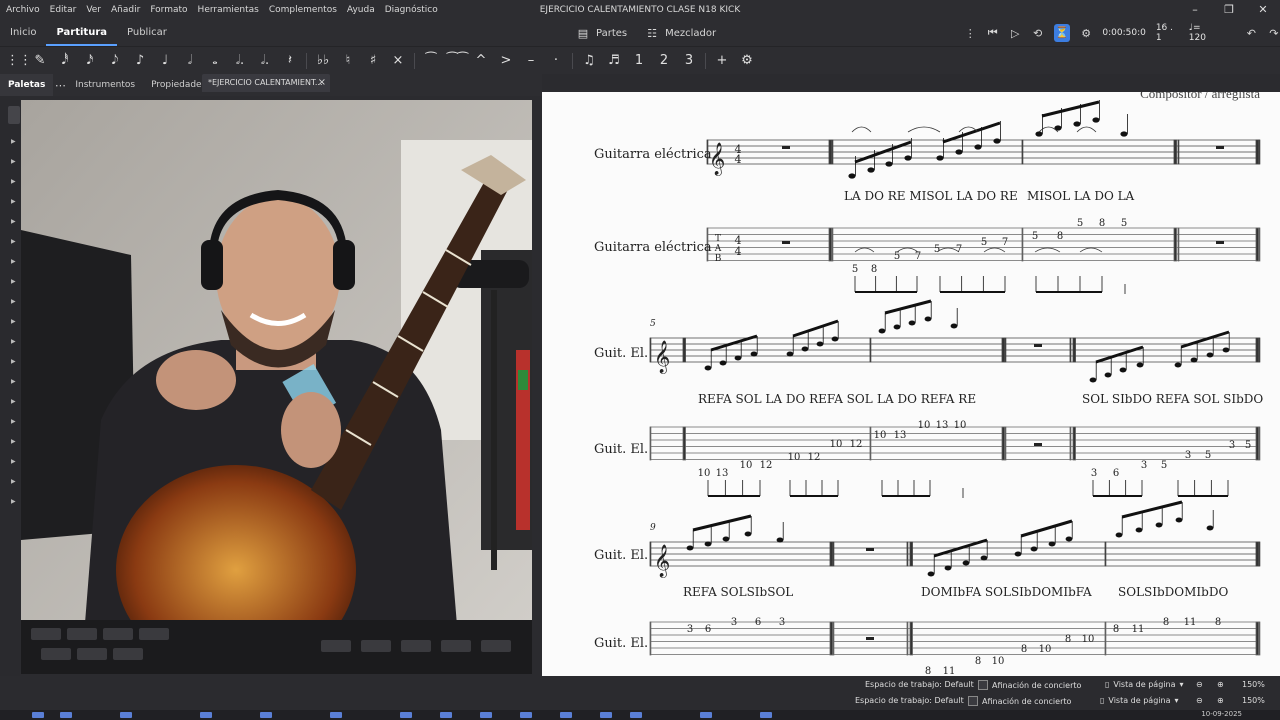 This screenshot has height=720, width=1280. Describe the element at coordinates (614, 60) in the screenshot. I see `toolbar-tool-22-icon: ♬` at that location.